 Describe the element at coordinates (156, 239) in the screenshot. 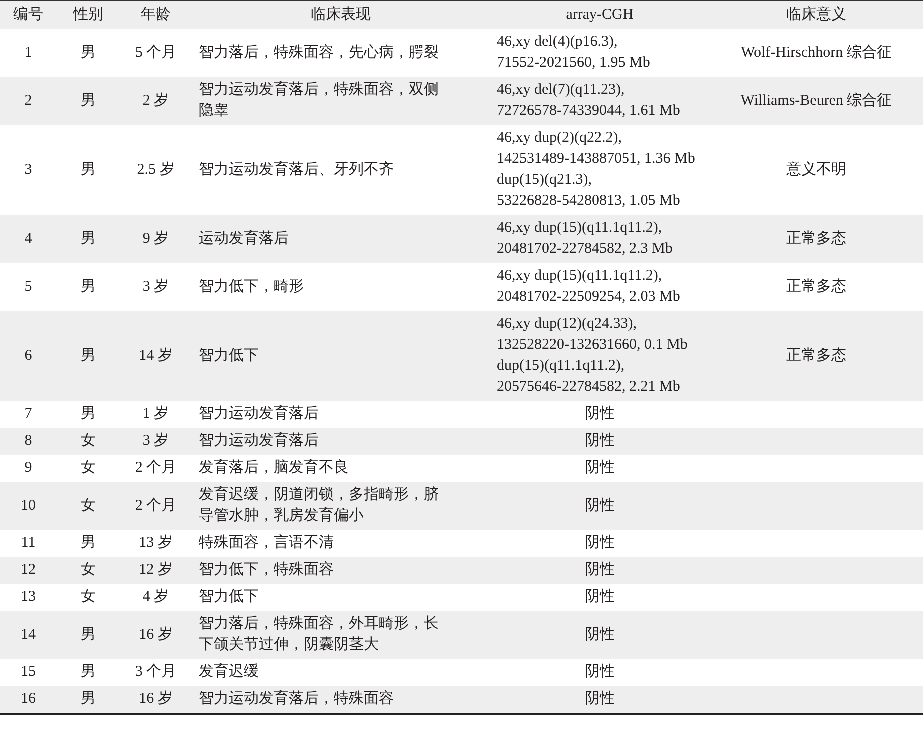

I see `table-cell: 9 岁` at that location.